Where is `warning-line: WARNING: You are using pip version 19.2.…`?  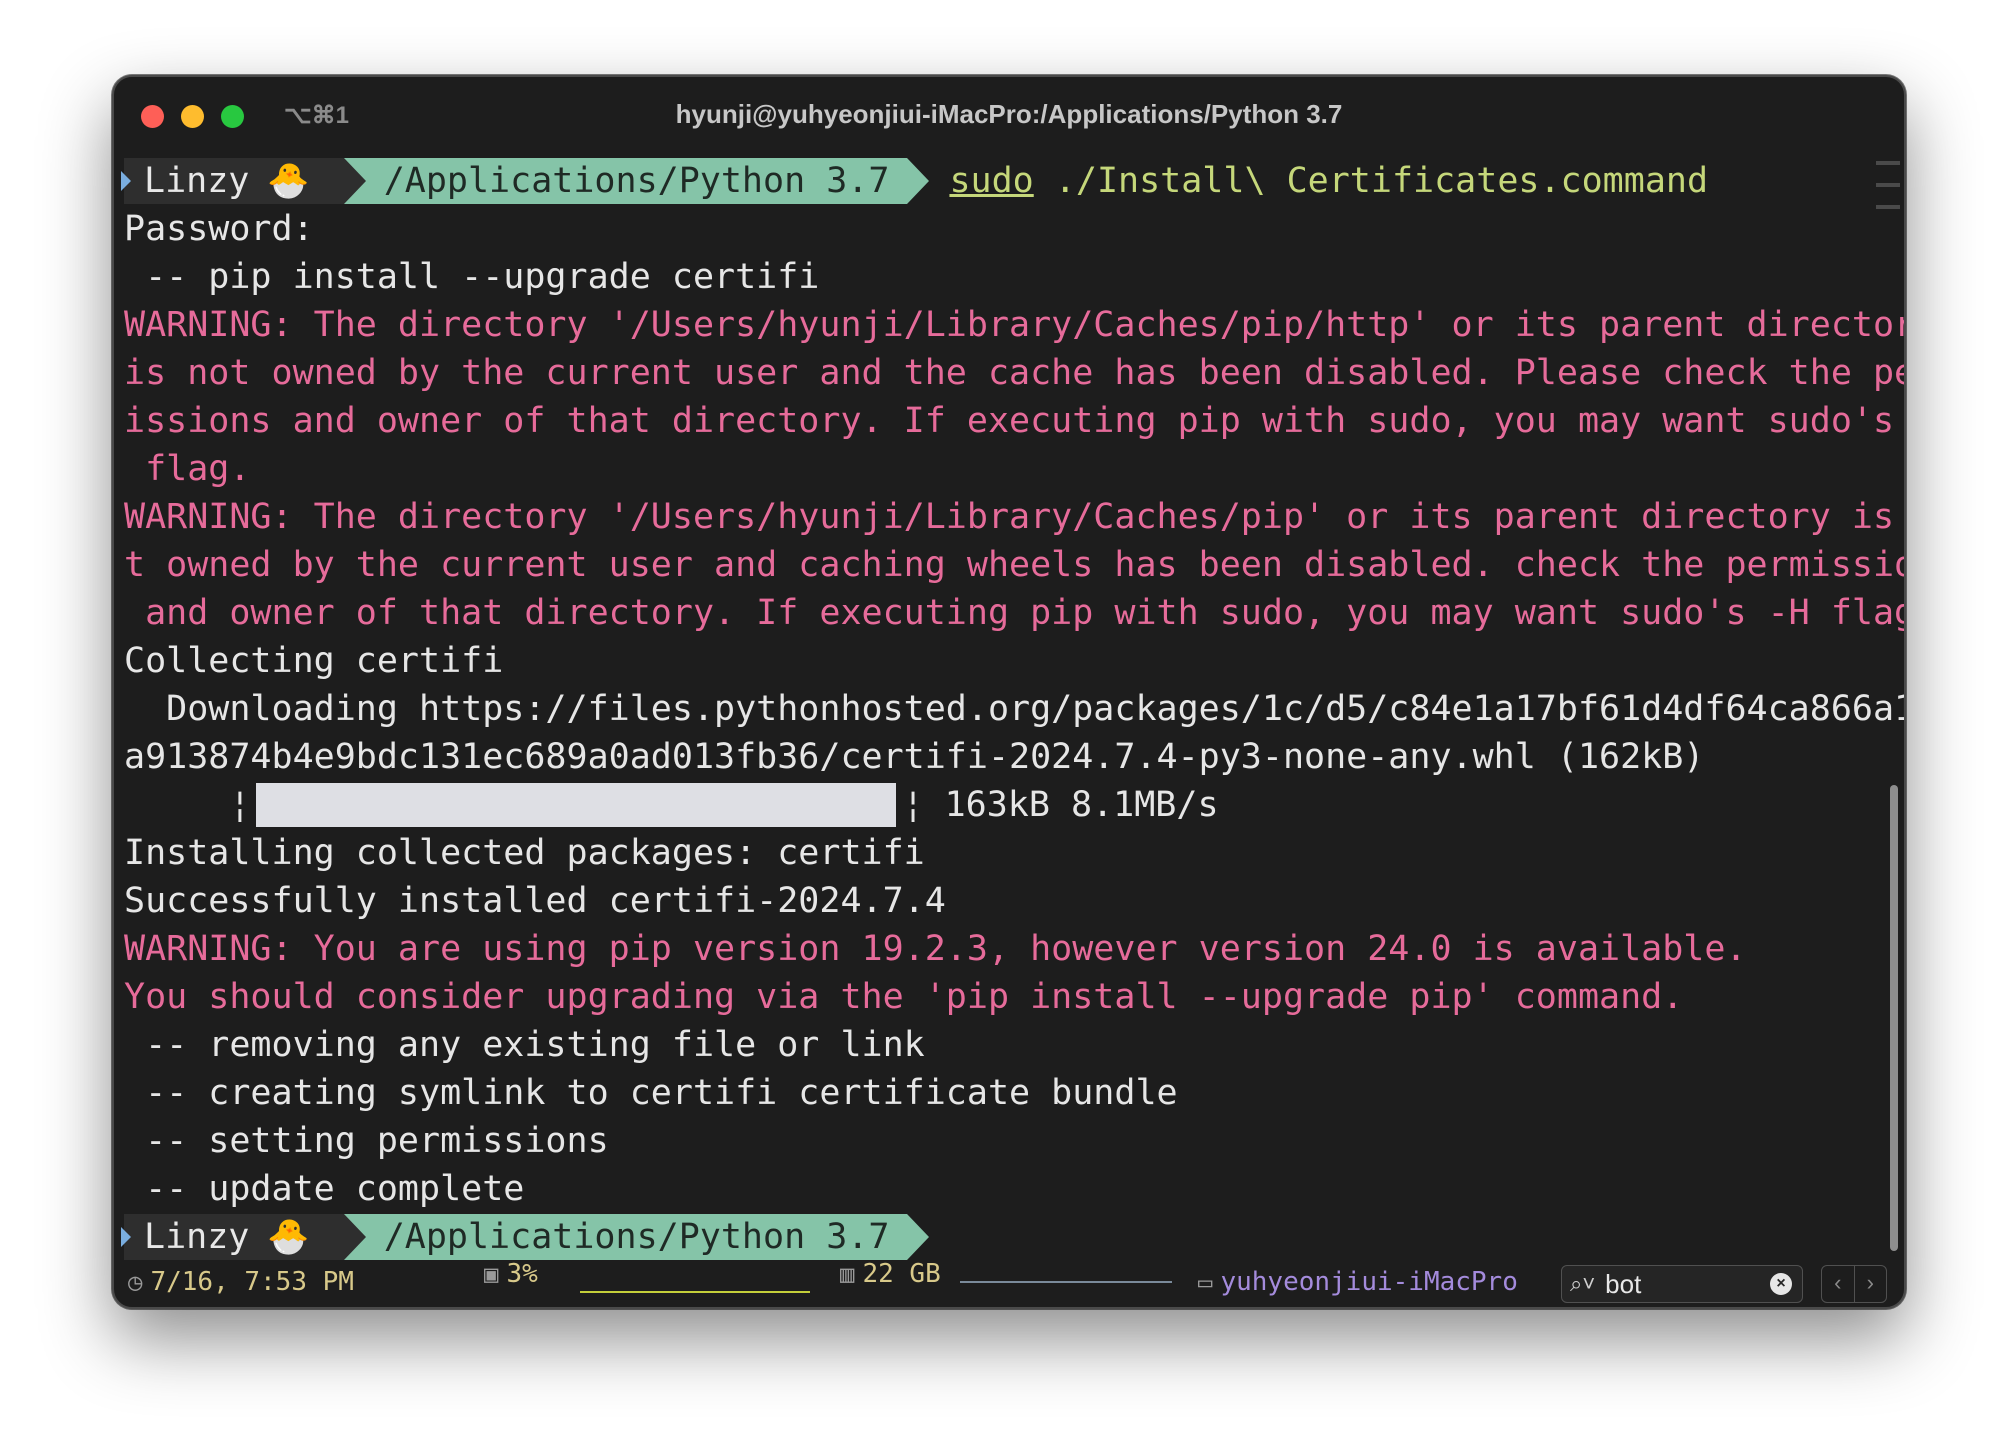 warning-line: WARNING: You are using pip version 19.2.… is located at coordinates (935, 949).